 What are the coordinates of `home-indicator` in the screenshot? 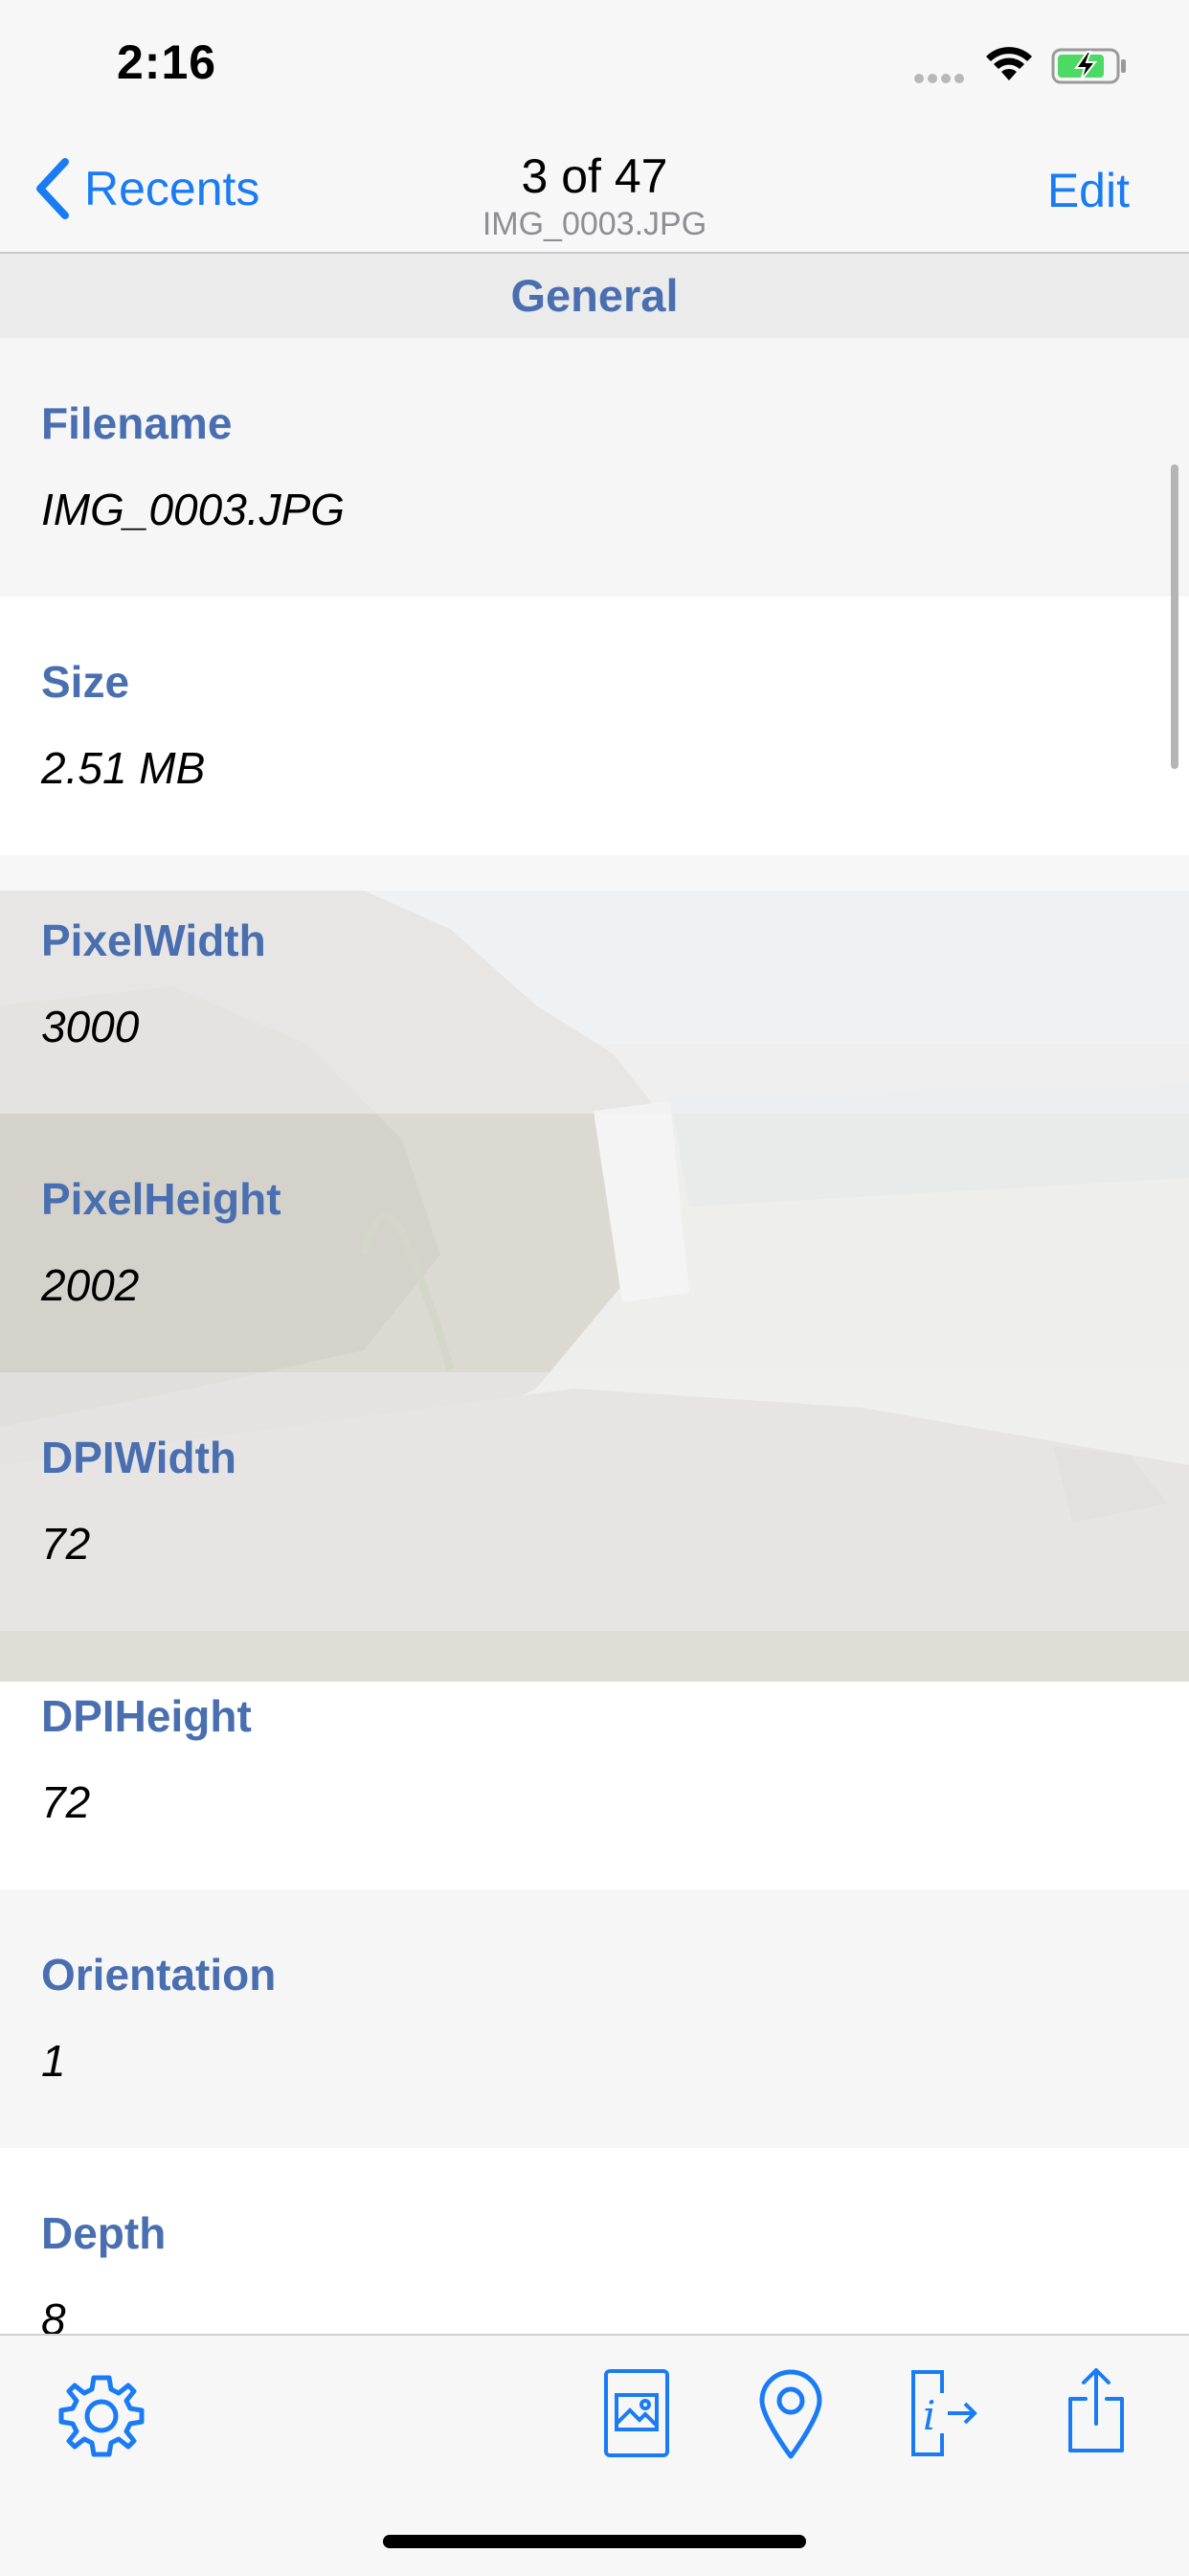 It's located at (594, 2541).